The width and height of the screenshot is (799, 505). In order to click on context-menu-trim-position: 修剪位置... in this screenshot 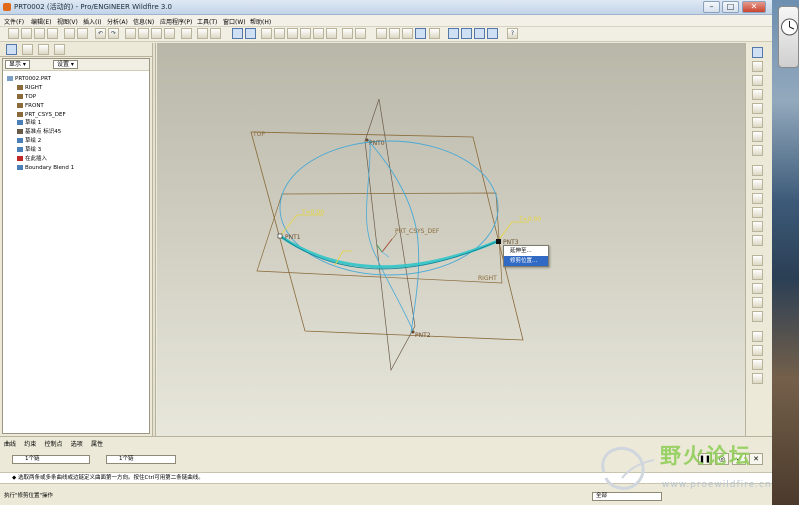, I will do `click(526, 261)`.